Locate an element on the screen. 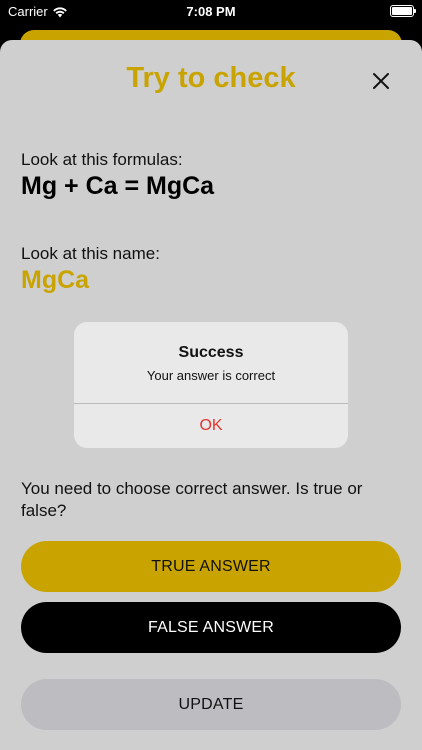  close-button is located at coordinates (381, 81).